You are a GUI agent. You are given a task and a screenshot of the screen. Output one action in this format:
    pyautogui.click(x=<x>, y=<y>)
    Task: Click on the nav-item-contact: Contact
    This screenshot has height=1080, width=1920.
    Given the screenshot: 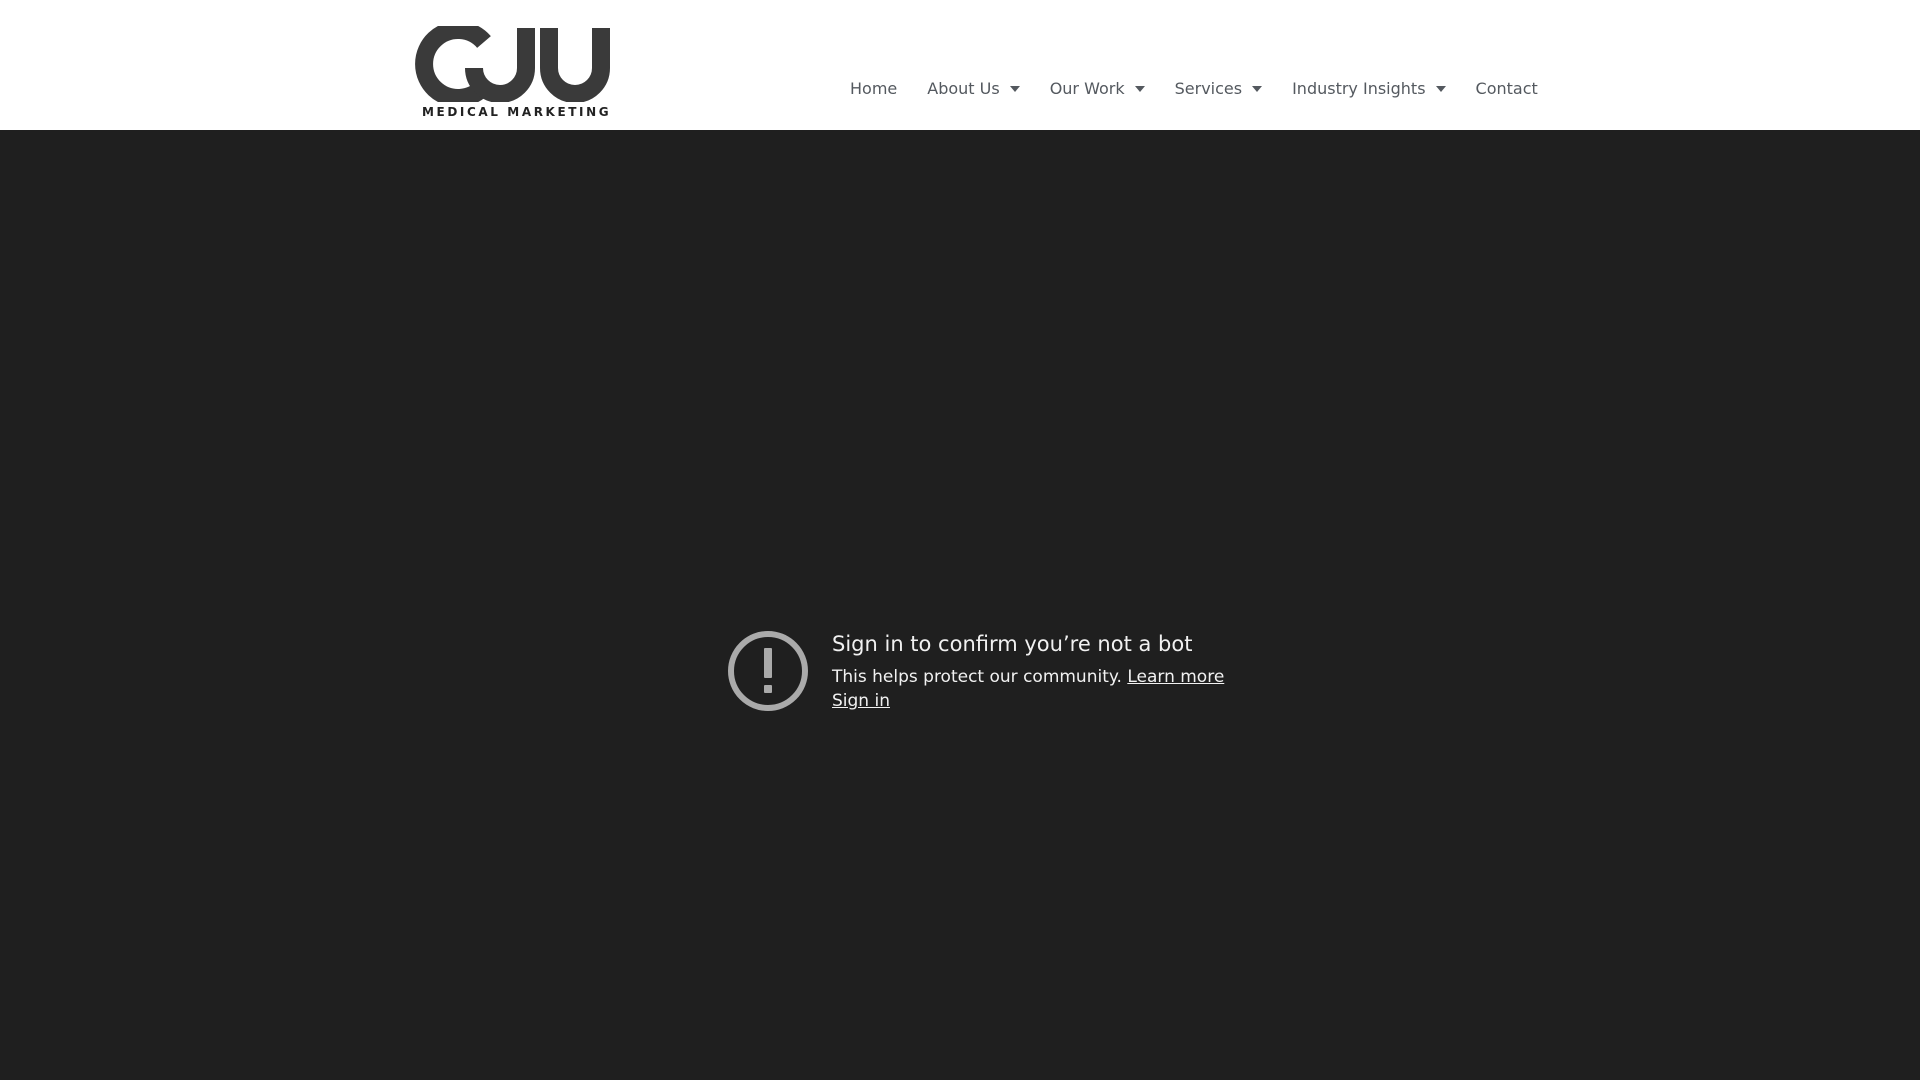 What is the action you would take?
    pyautogui.click(x=1507, y=88)
    